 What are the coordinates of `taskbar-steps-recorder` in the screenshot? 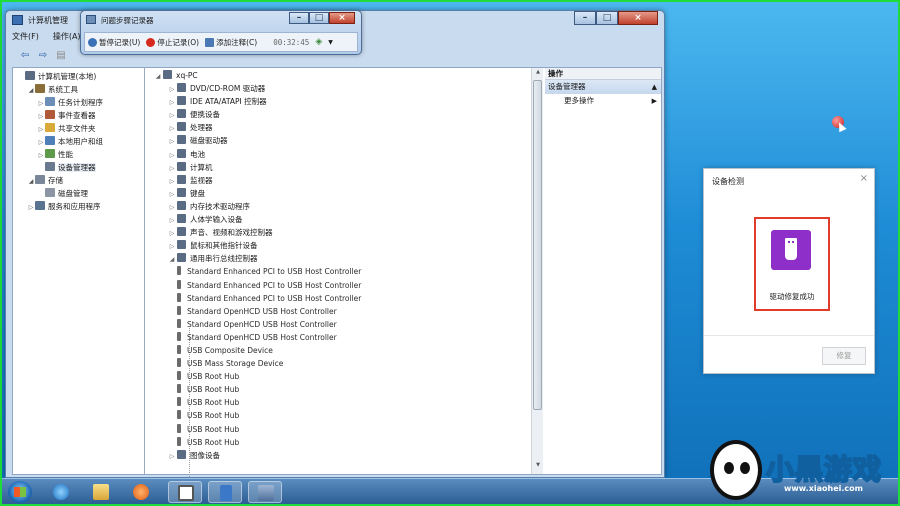 It's located at (185, 492).